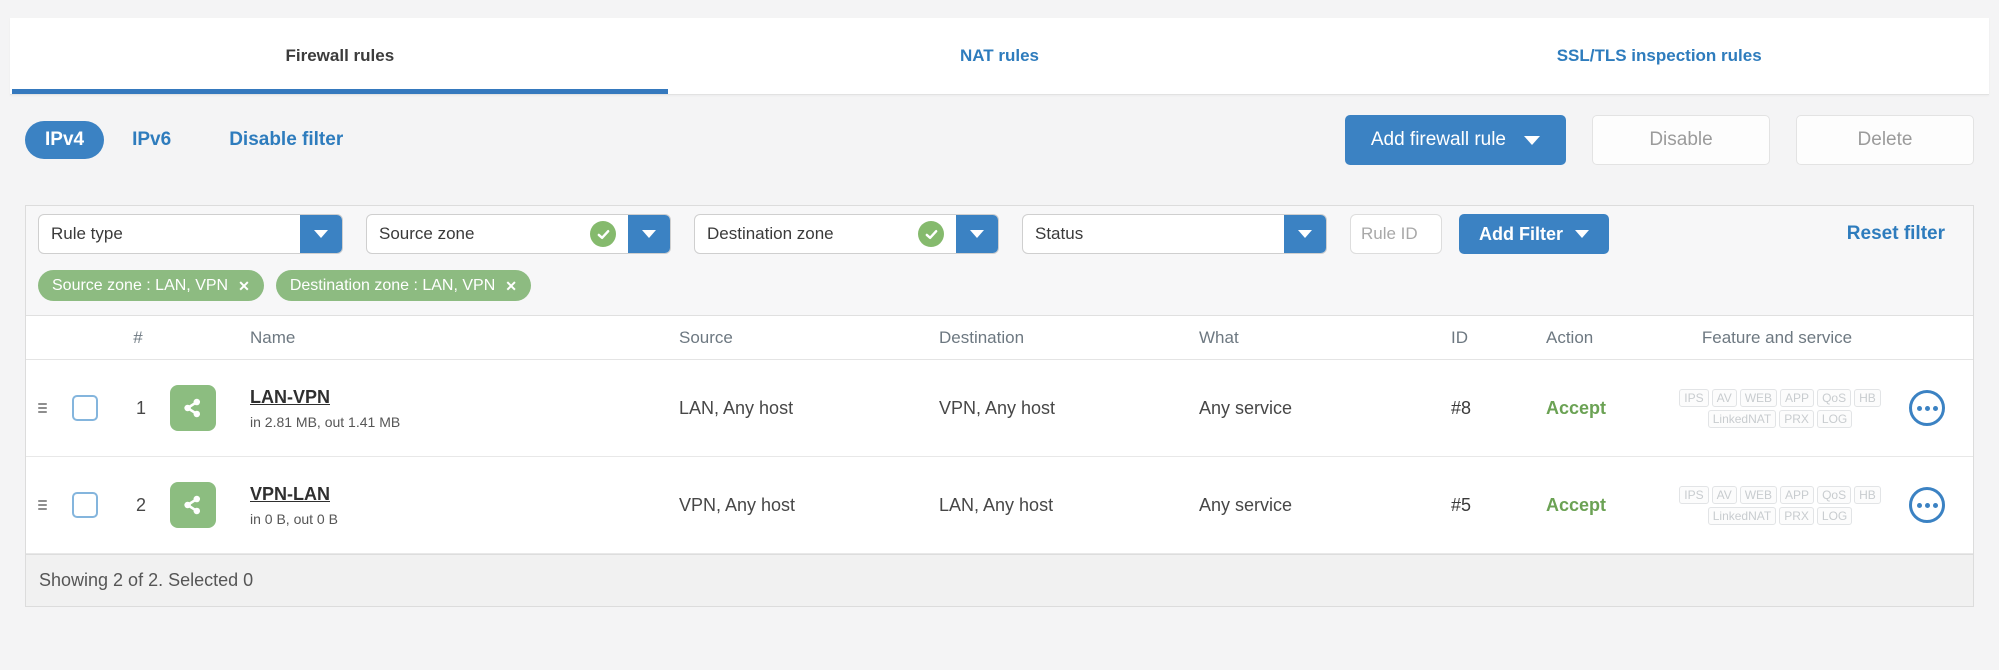  I want to click on header-num: #, so click(138, 337).